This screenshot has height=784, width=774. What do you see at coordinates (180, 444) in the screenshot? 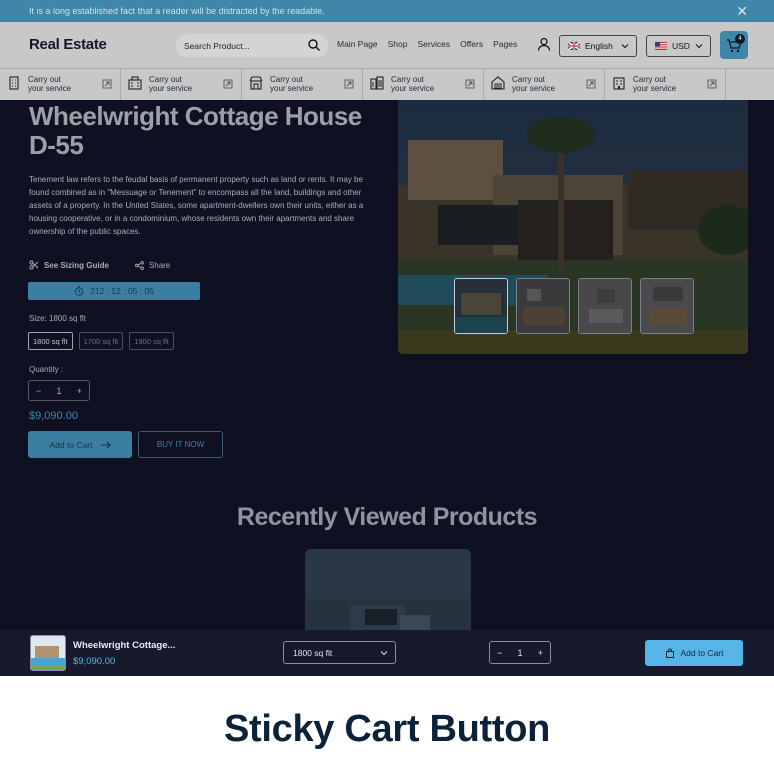
I see `buy-now-button: BUY IT NOW` at bounding box center [180, 444].